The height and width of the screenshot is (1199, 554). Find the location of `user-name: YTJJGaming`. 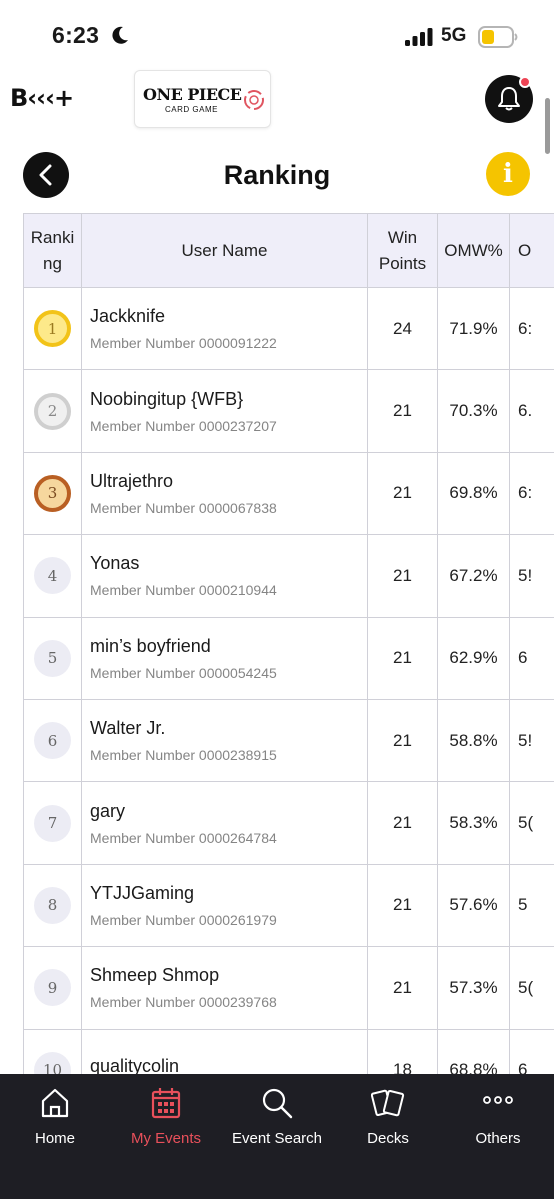

user-name: YTJJGaming is located at coordinates (142, 892).